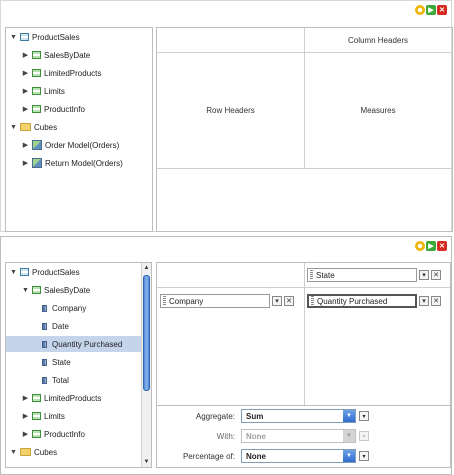  Describe the element at coordinates (374, 275) in the screenshot. I see `column-field-chip: State ▾ ✕` at that location.